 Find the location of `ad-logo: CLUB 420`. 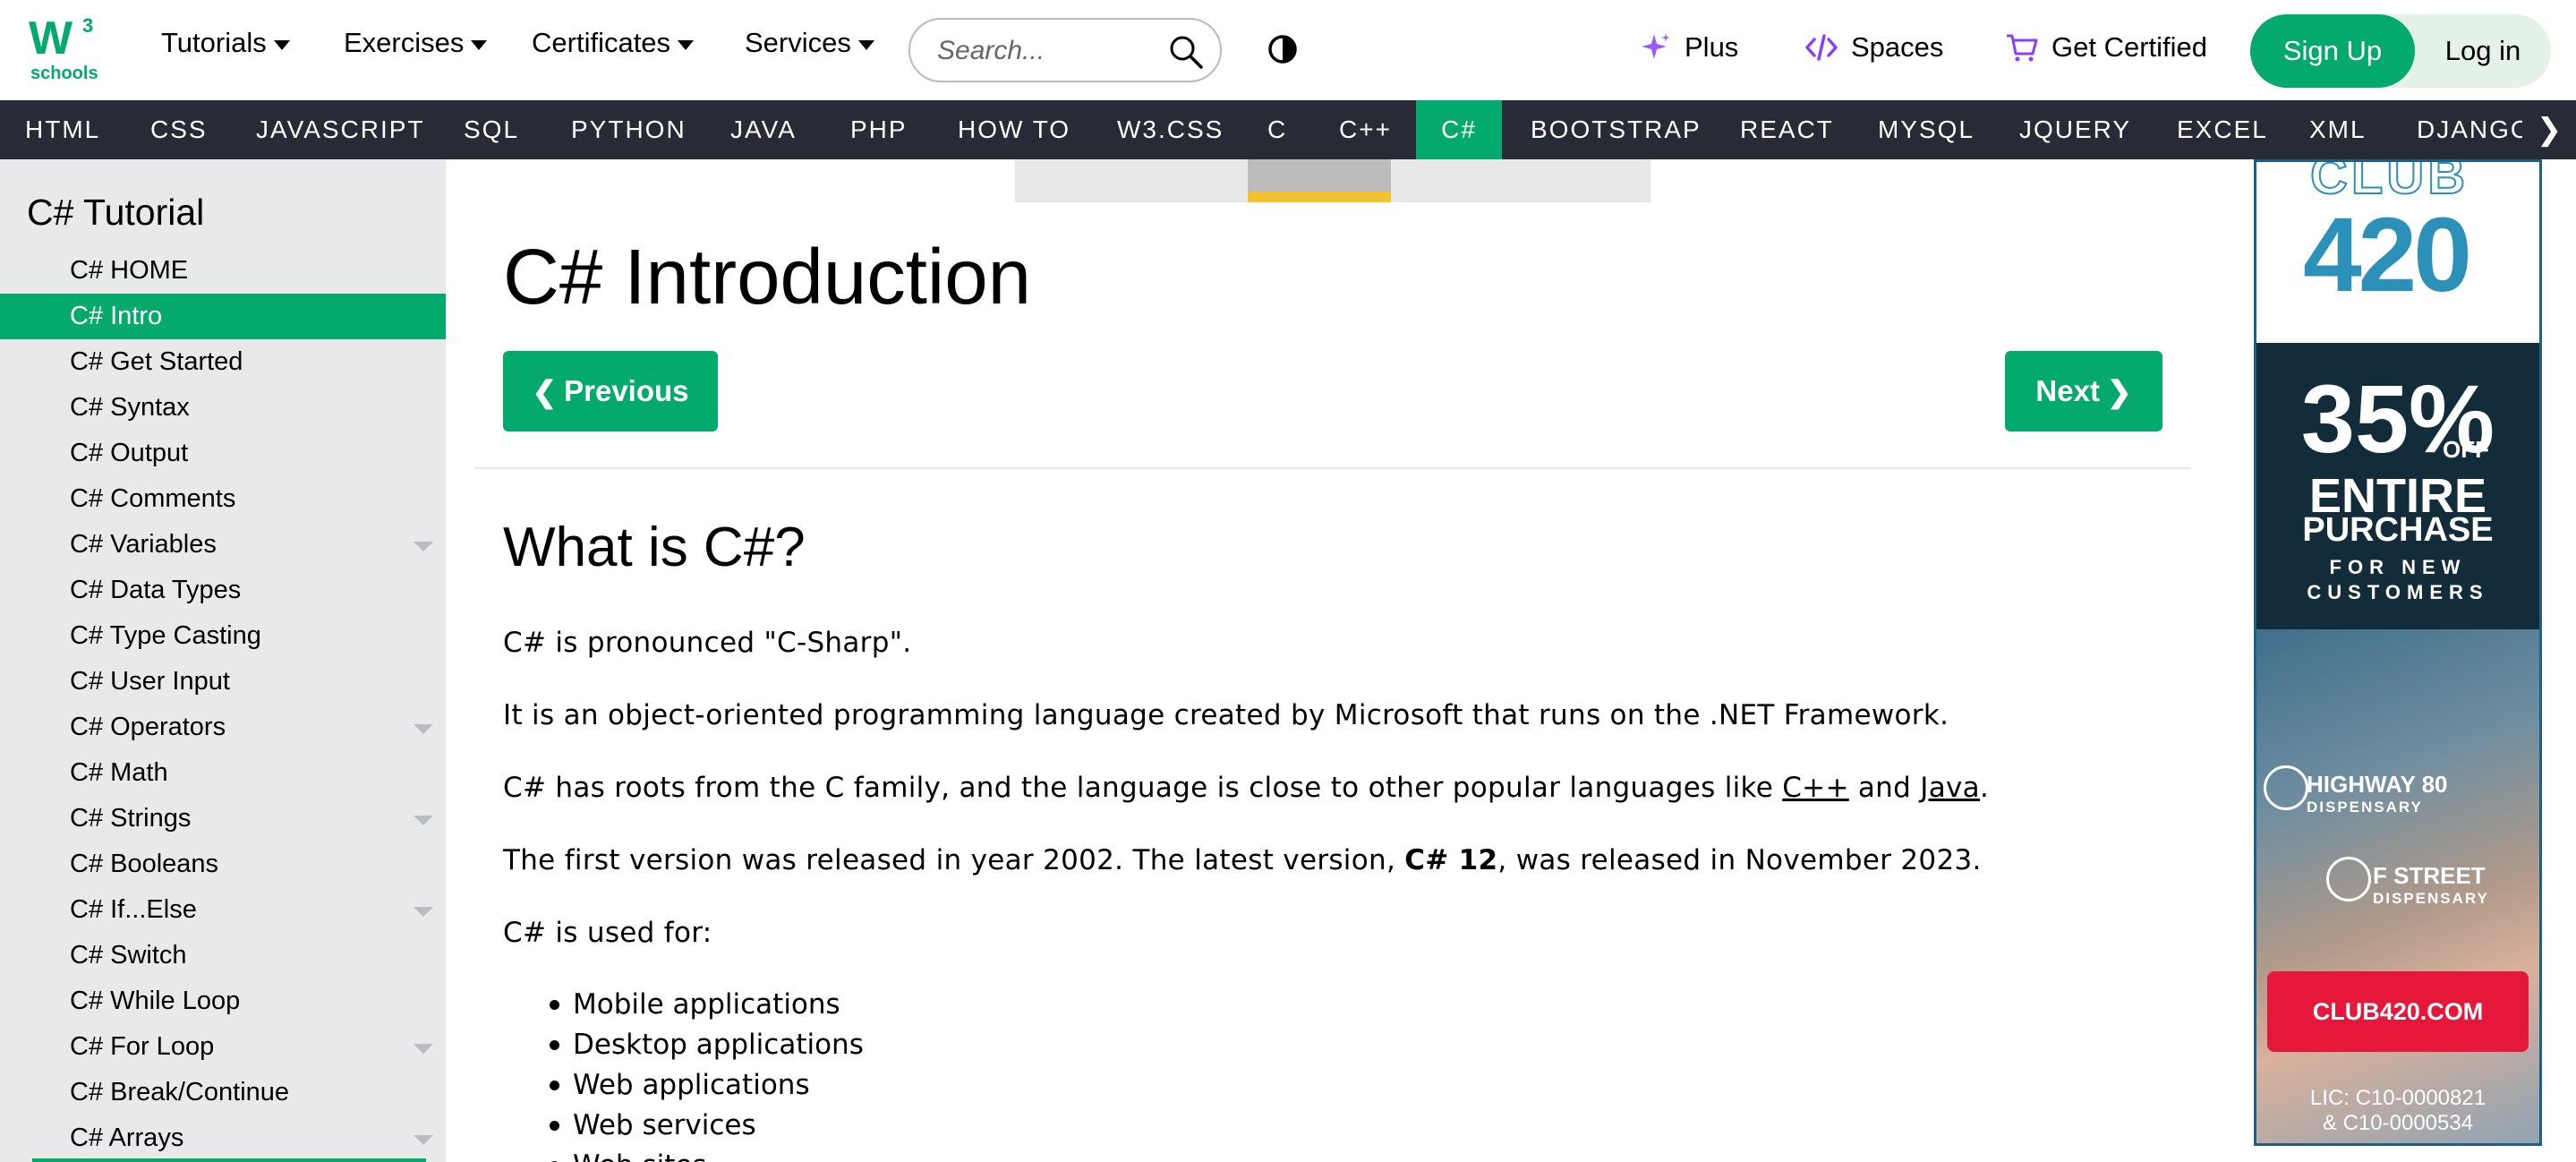

ad-logo: CLUB 420 is located at coordinates (2397, 252).